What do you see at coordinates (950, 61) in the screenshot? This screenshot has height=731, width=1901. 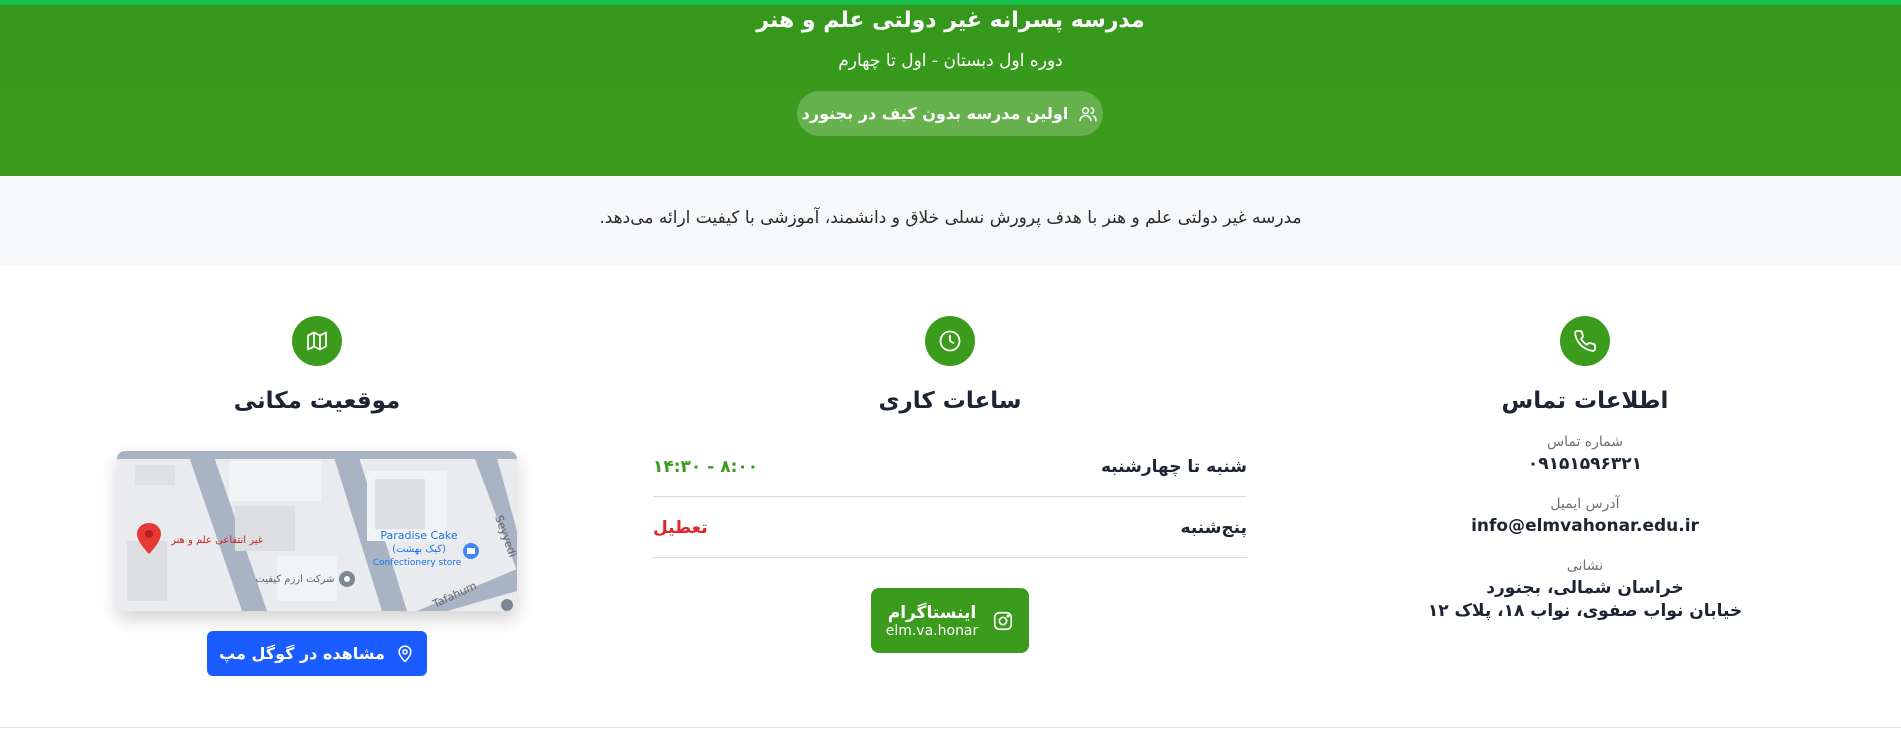 I see `hero-subtitle: دوره اول دبستان - اول تا چهارم` at bounding box center [950, 61].